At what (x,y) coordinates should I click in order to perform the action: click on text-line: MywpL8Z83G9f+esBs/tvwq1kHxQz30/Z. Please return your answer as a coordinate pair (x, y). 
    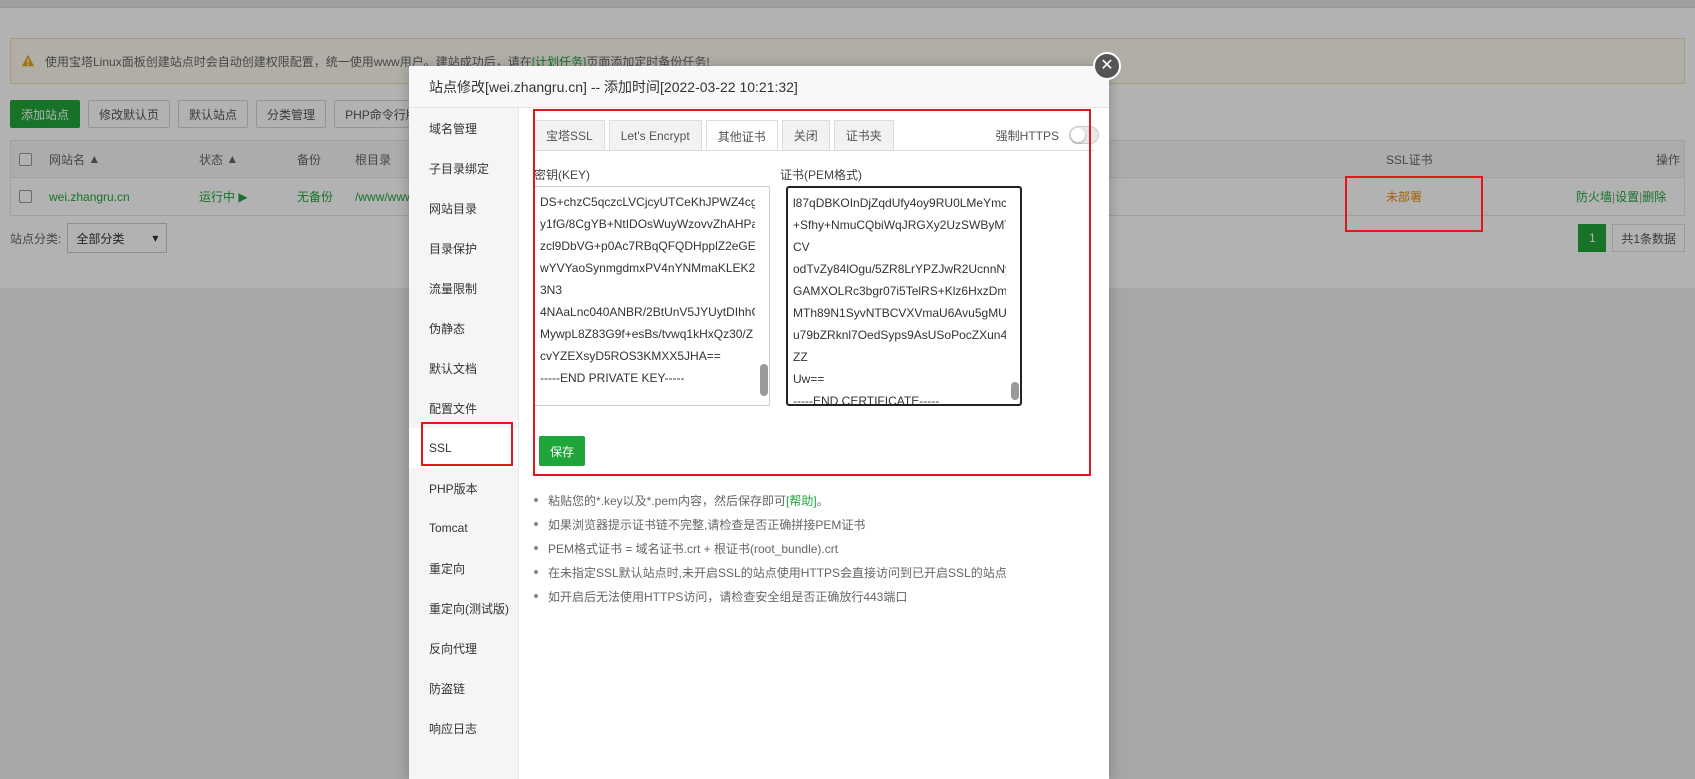
    Looking at the image, I should click on (647, 334).